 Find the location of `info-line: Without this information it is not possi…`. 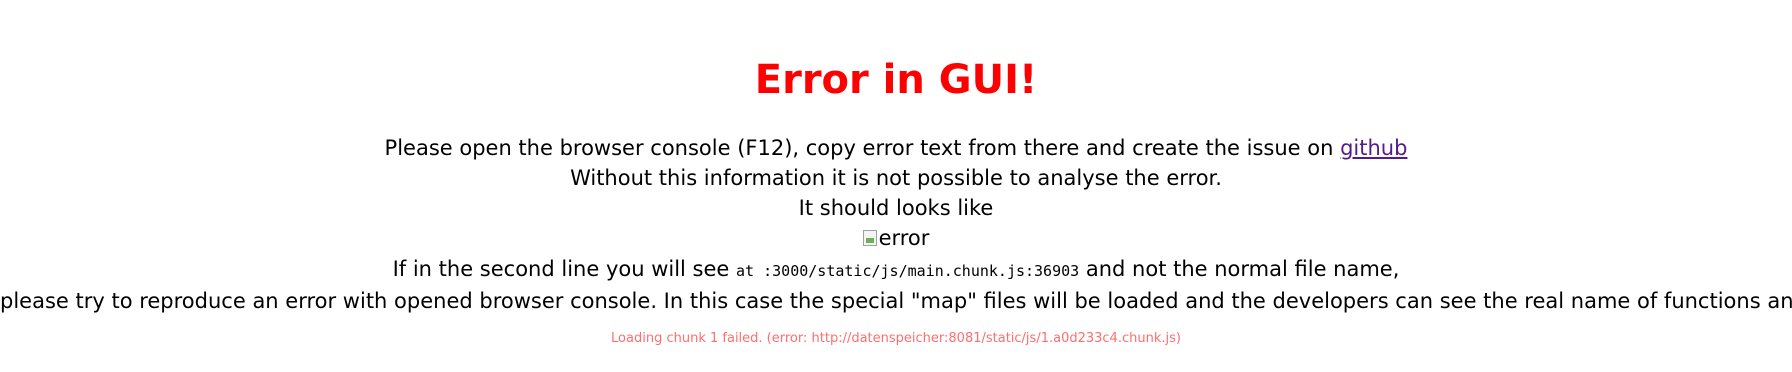

info-line: Without this information it is not possi… is located at coordinates (896, 178).